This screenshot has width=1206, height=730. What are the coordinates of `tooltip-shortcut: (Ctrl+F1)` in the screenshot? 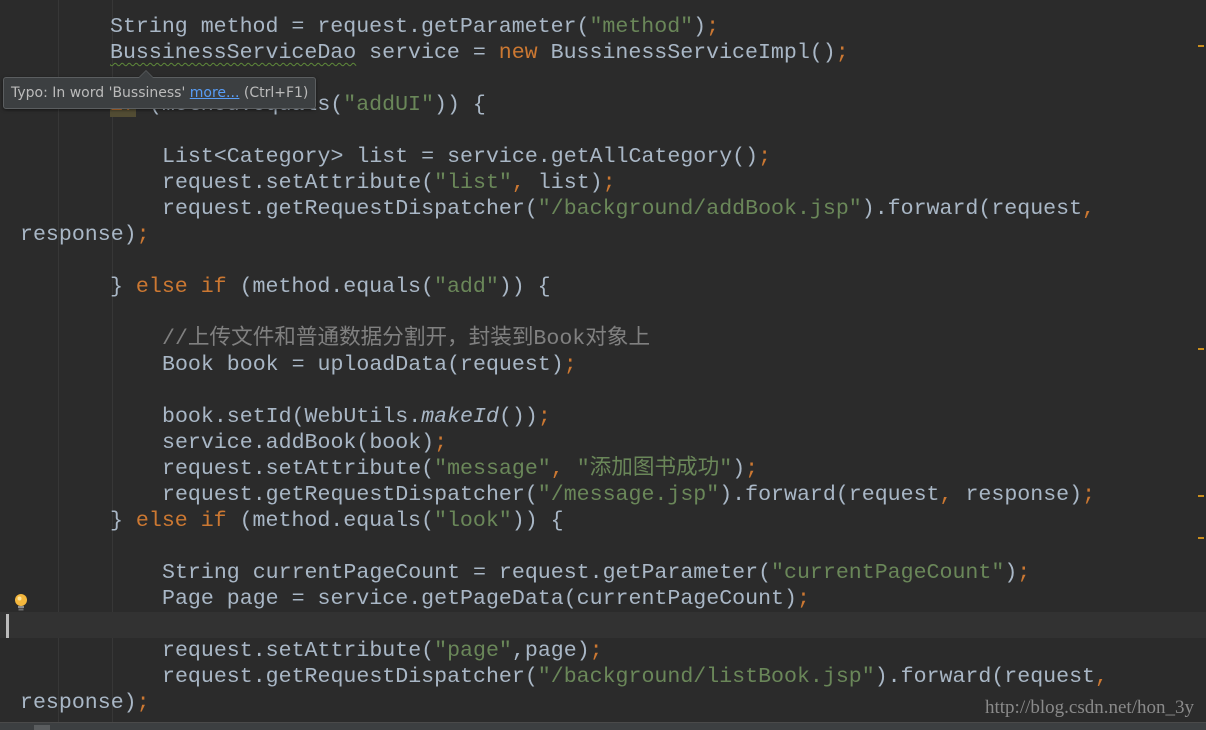 It's located at (274, 93).